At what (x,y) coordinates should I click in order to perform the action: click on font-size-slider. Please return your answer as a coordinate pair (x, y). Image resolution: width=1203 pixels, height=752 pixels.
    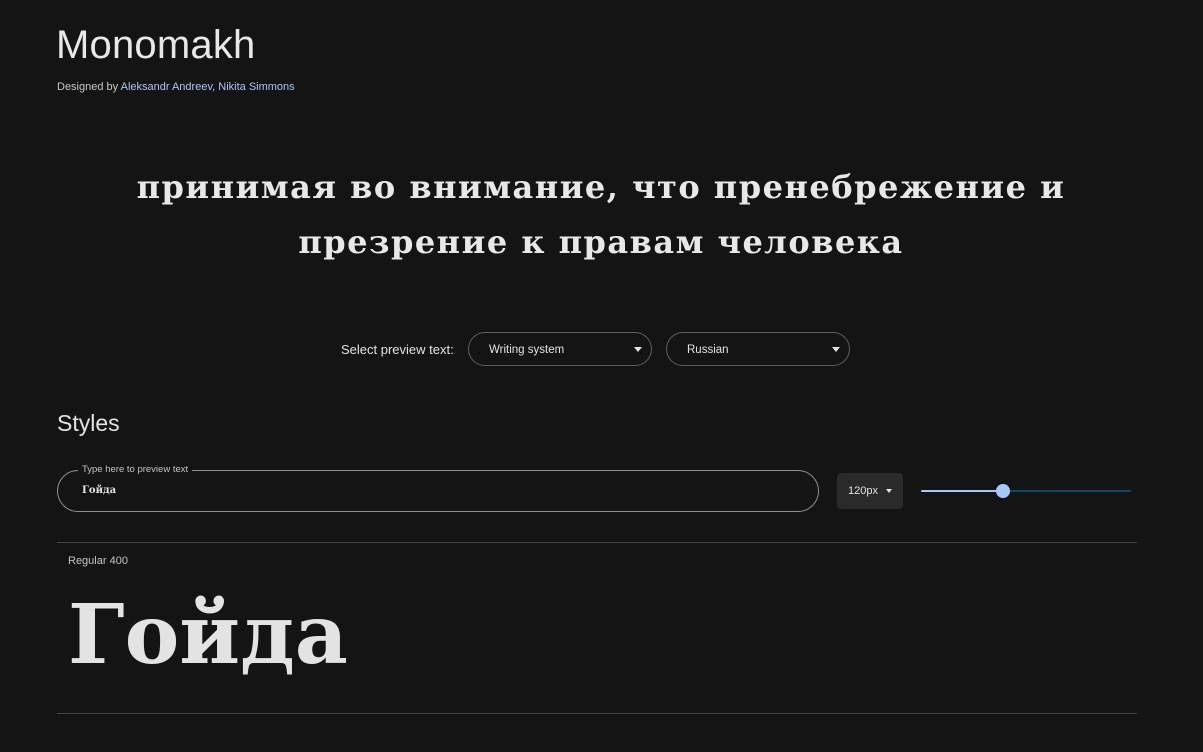
    Looking at the image, I should click on (1026, 491).